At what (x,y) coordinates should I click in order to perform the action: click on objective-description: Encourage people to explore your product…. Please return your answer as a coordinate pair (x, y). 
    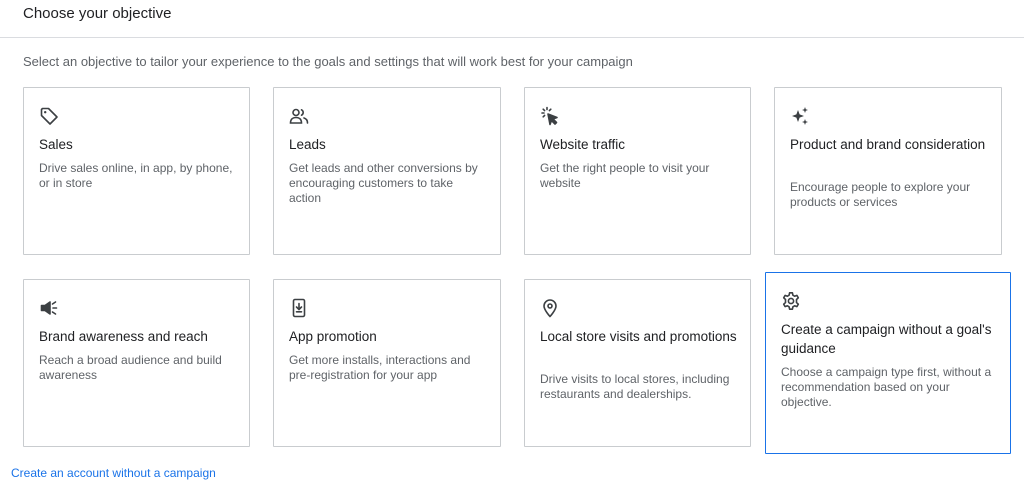
    Looking at the image, I should click on (880, 194).